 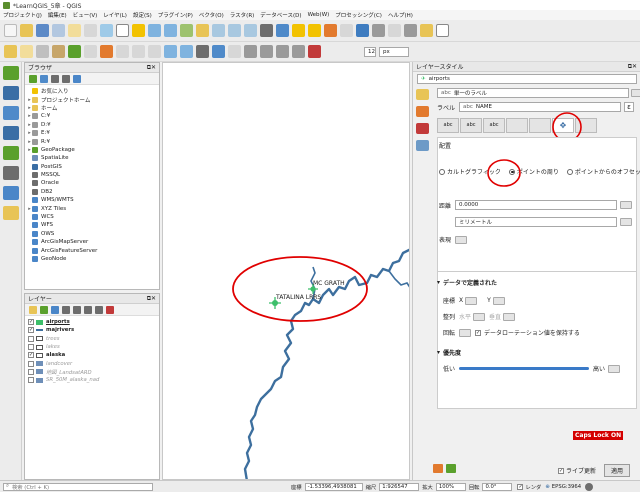 I want to click on browser-item: WFS, so click(x=92, y=225).